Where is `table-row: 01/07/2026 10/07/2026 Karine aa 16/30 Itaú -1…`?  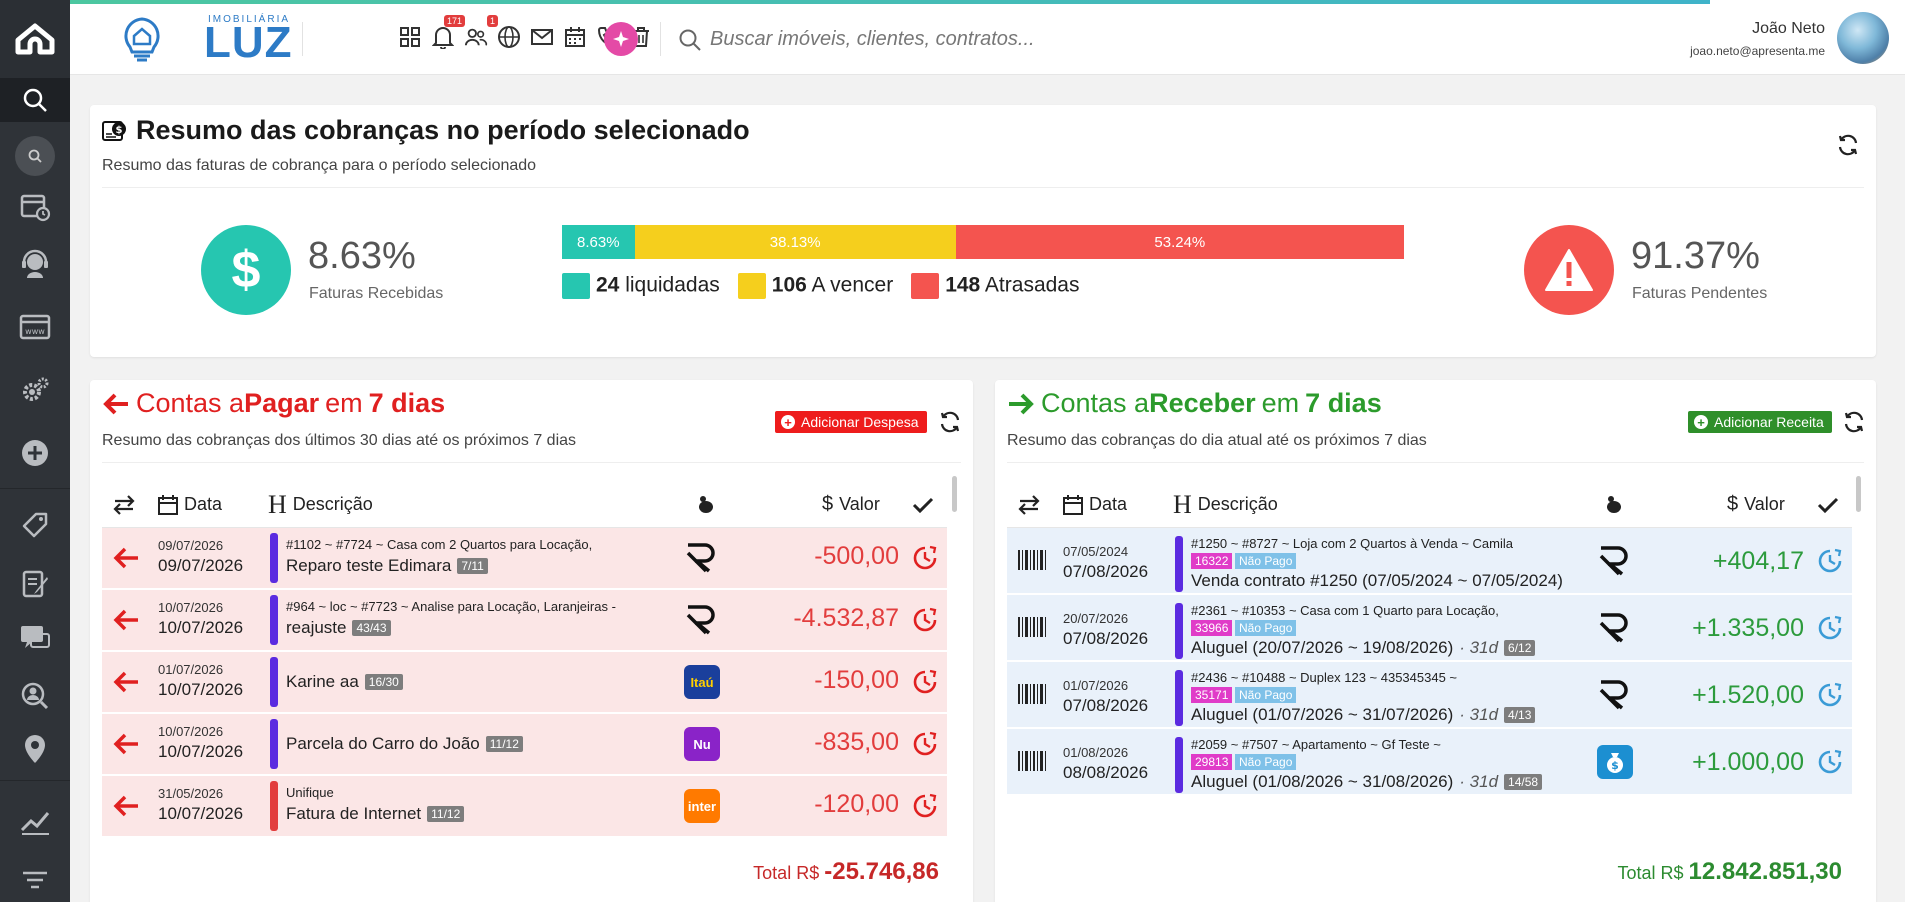
table-row: 01/07/2026 10/07/2026 Karine aa 16/30 Itaú -1… is located at coordinates (524, 682).